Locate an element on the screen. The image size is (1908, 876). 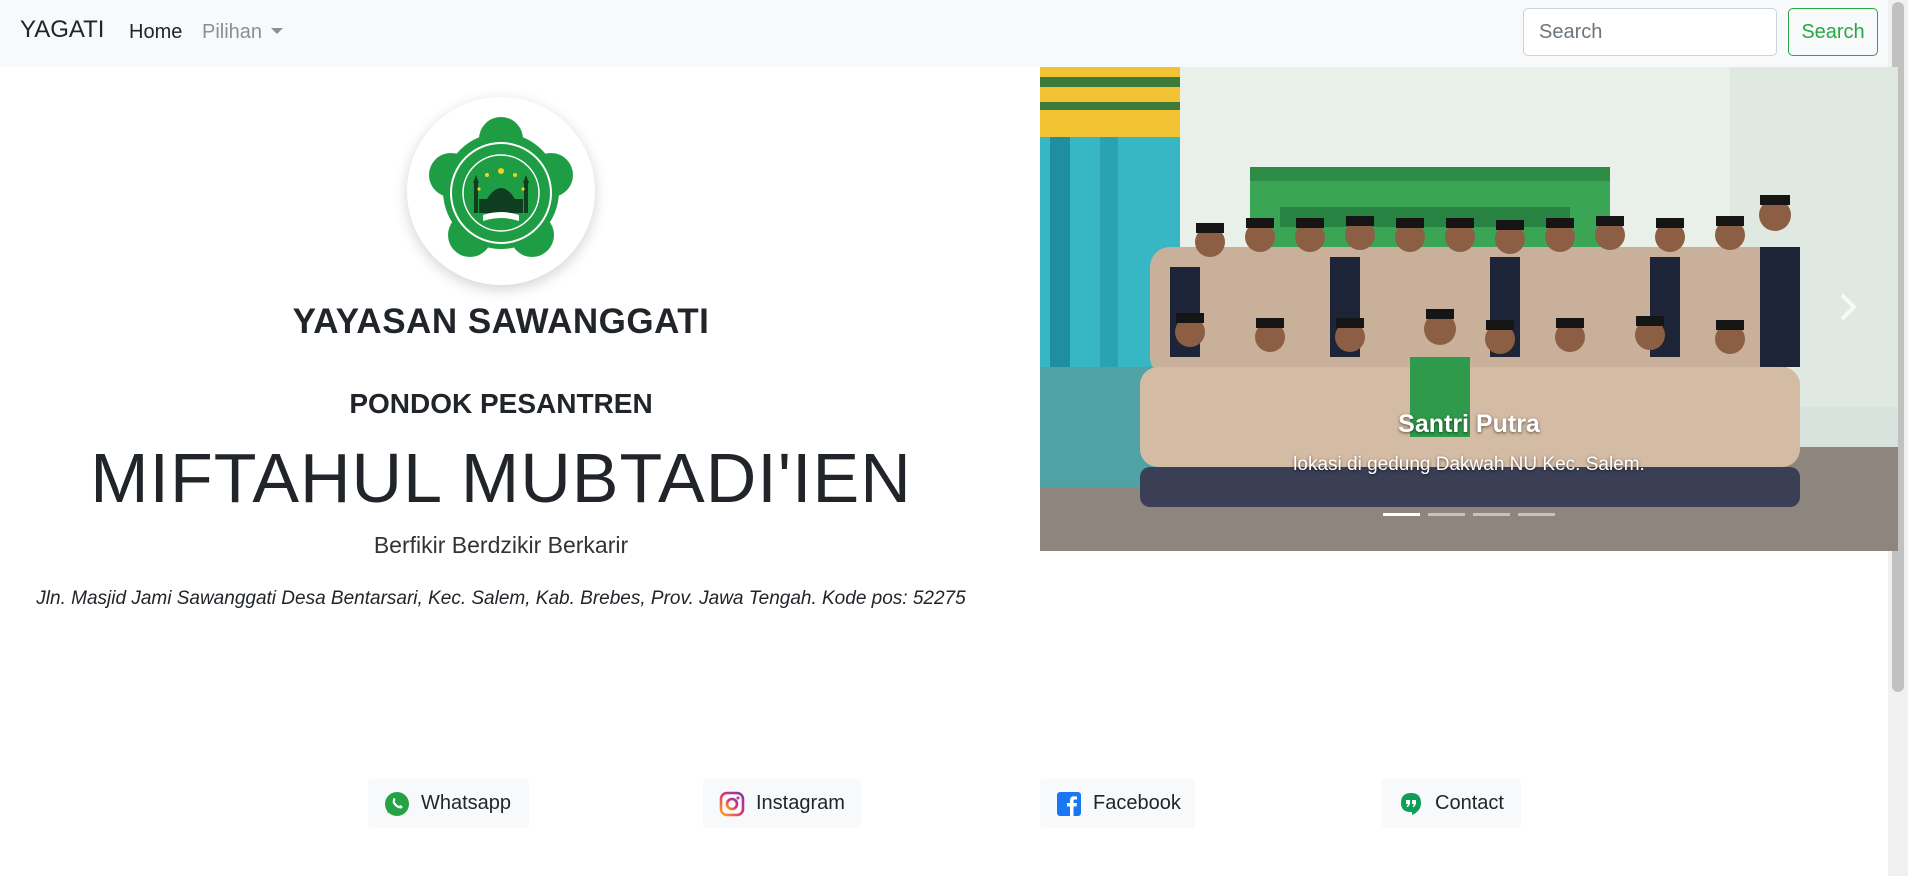
carousel-indicators is located at coordinates (1473, 515).